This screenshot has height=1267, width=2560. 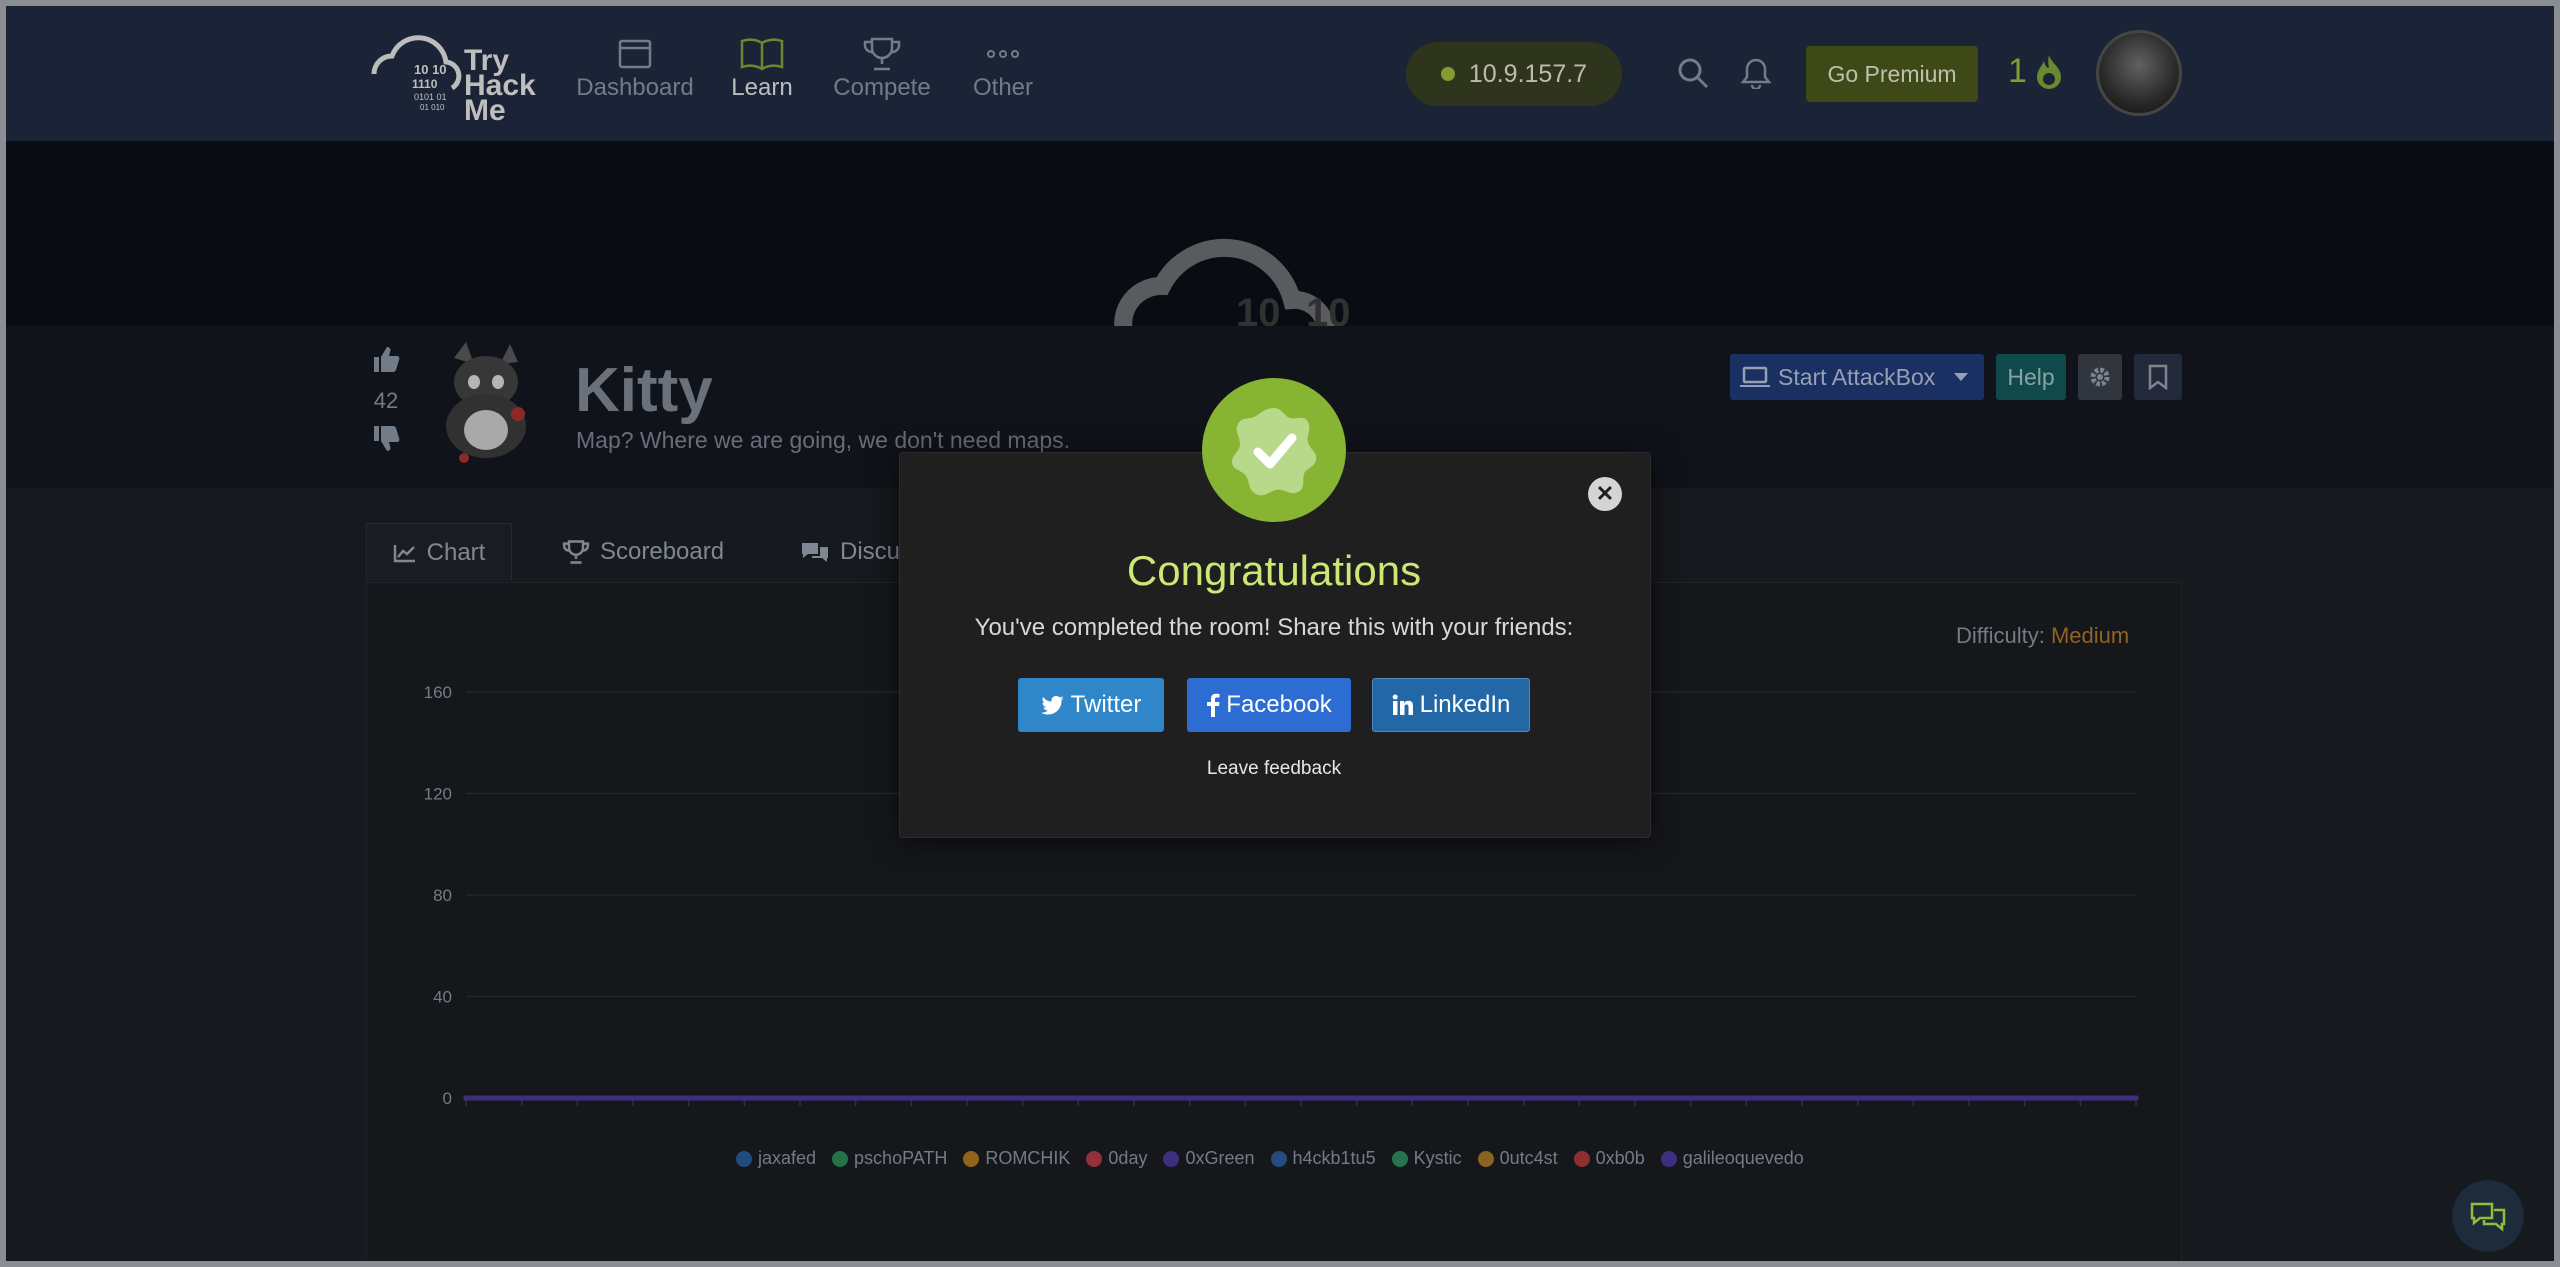 I want to click on close-icon: ✕, so click(x=1605, y=493).